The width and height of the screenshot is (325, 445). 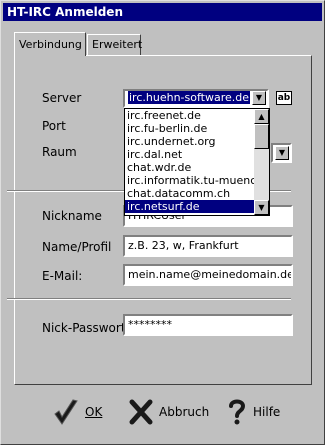 I want to click on list-item: chat.datacomm.ch, so click(x=197, y=193).